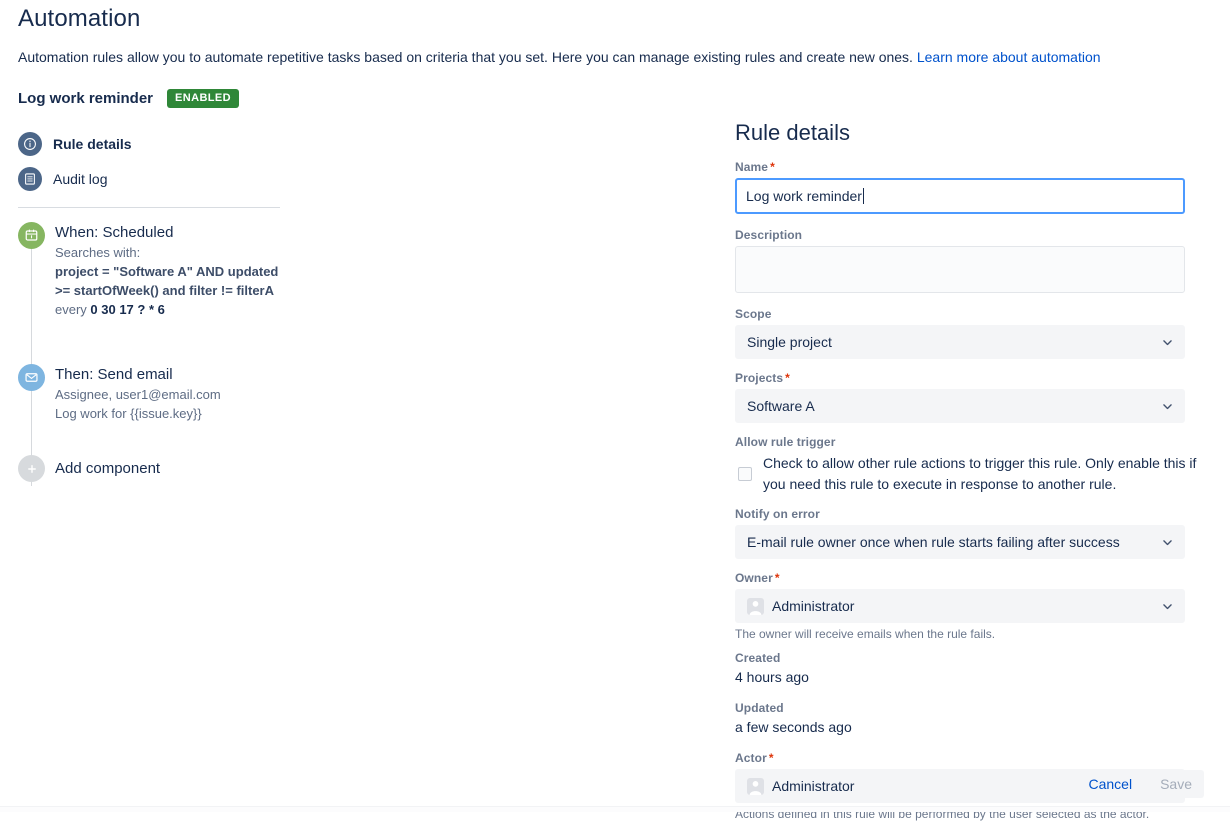 The height and width of the screenshot is (823, 1230). I want to click on when-jql-line-1: project = "Software A" AND updated, so click(167, 271).